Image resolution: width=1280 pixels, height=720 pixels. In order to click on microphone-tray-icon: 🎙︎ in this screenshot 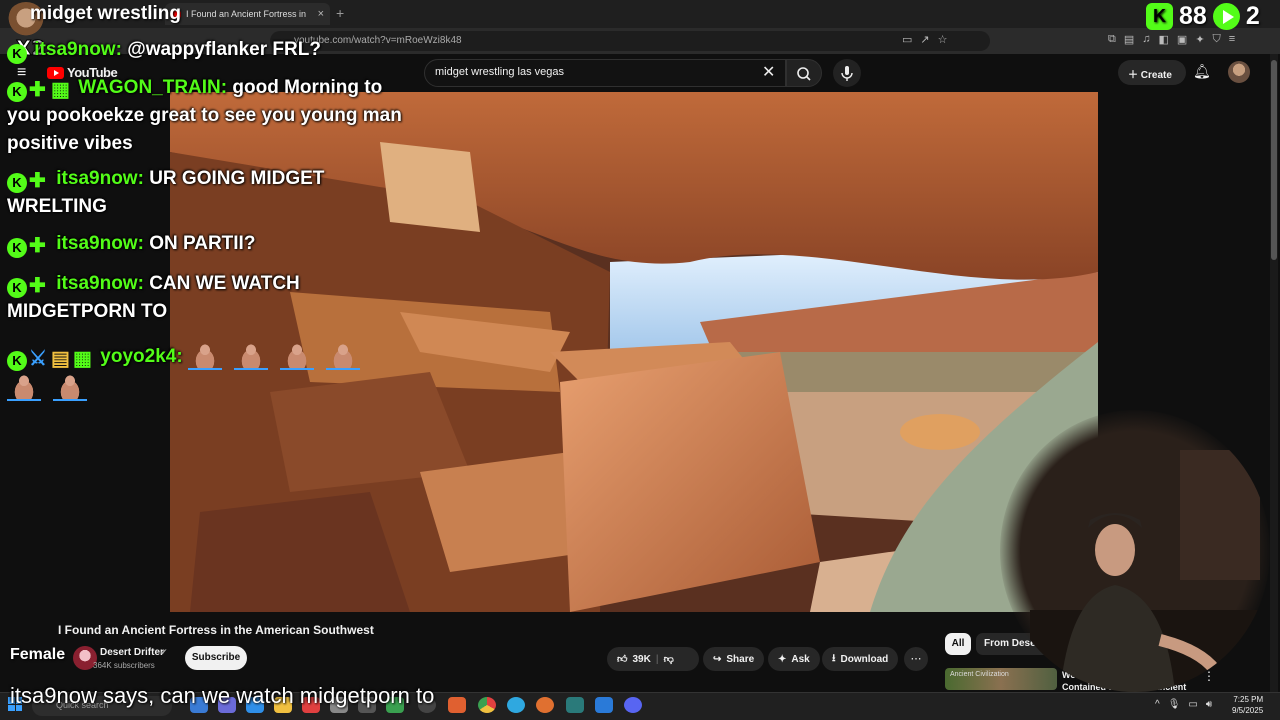, I will do `click(1174, 704)`.